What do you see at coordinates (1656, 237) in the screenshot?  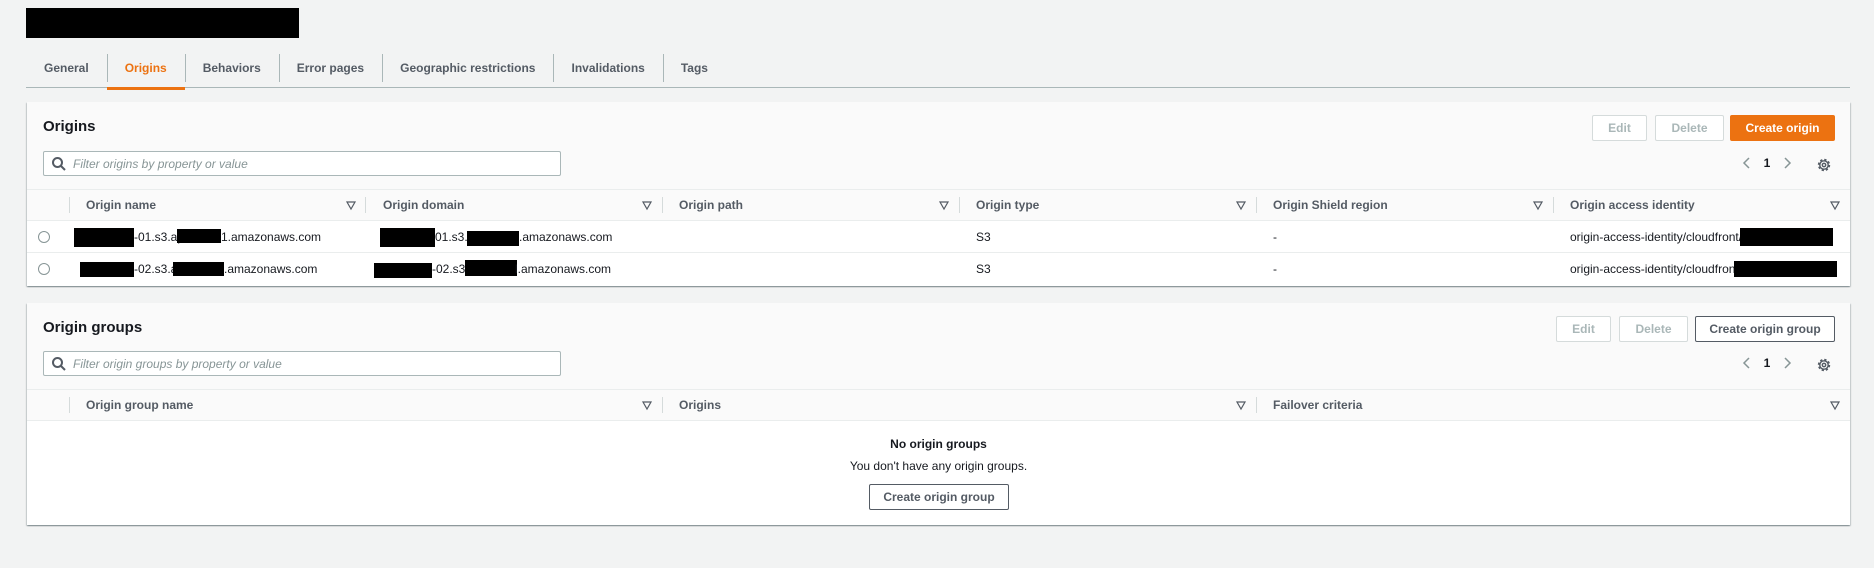 I see `origin-access-identity-cell: origin-access-identity/cloudfront/` at bounding box center [1656, 237].